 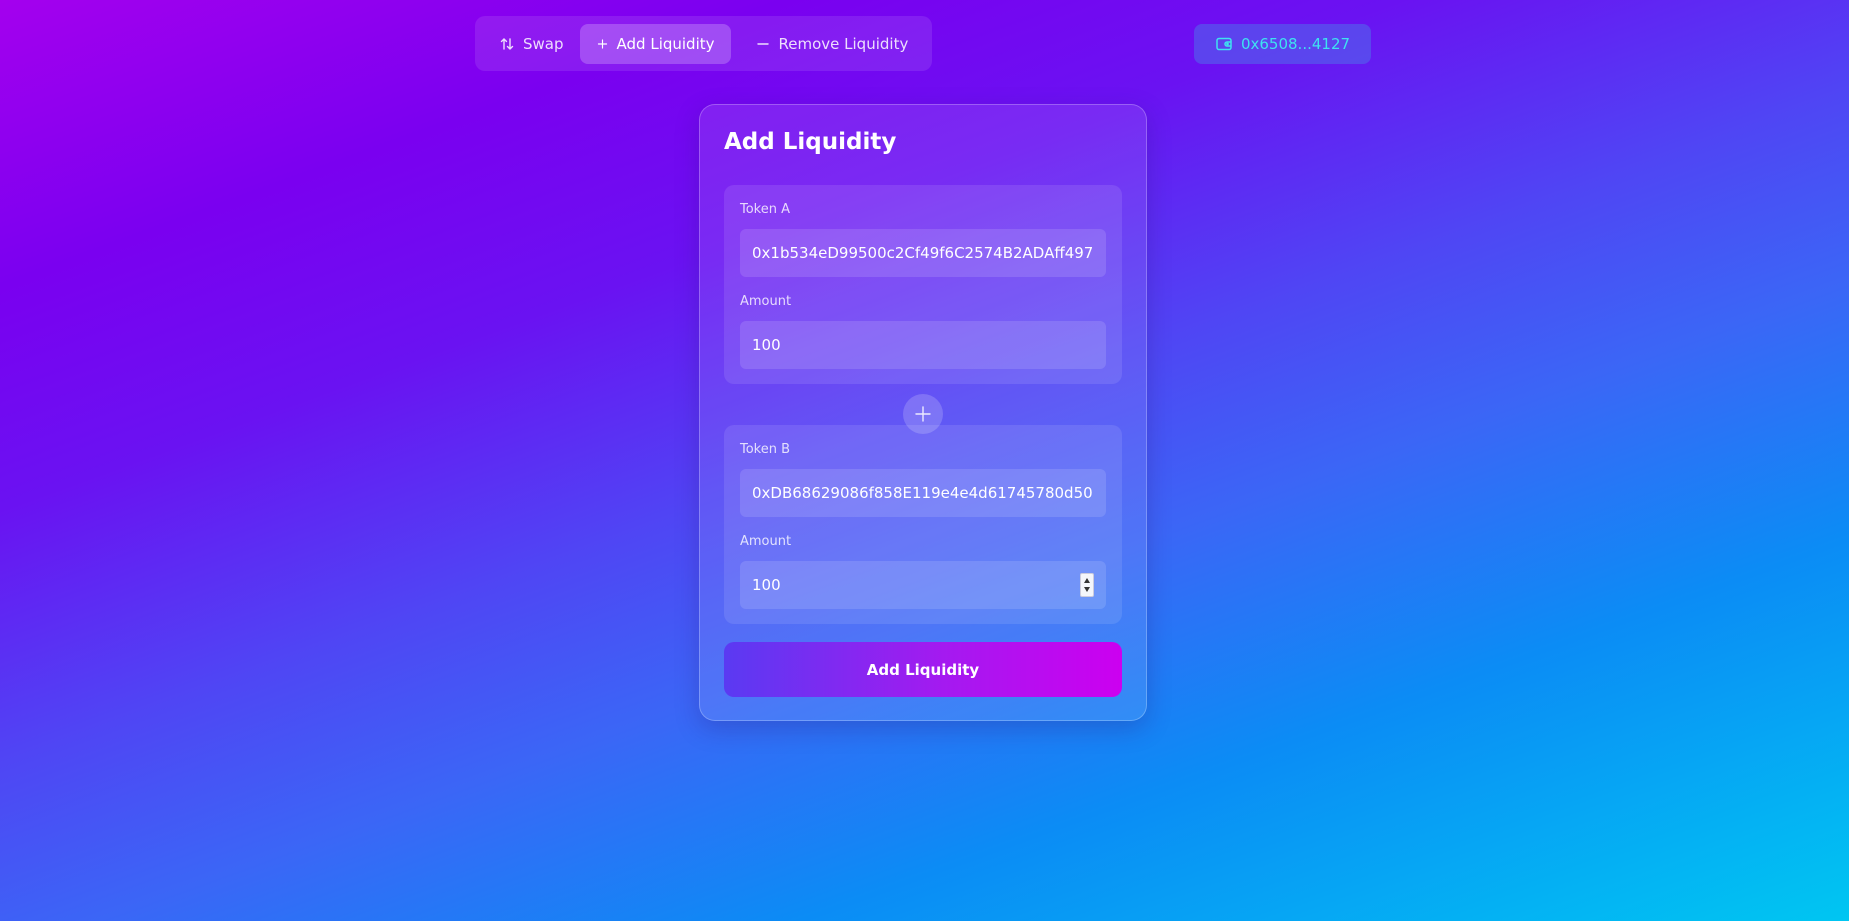 I want to click on nav-add-liquidity-label: Add Liquidity, so click(x=665, y=43).